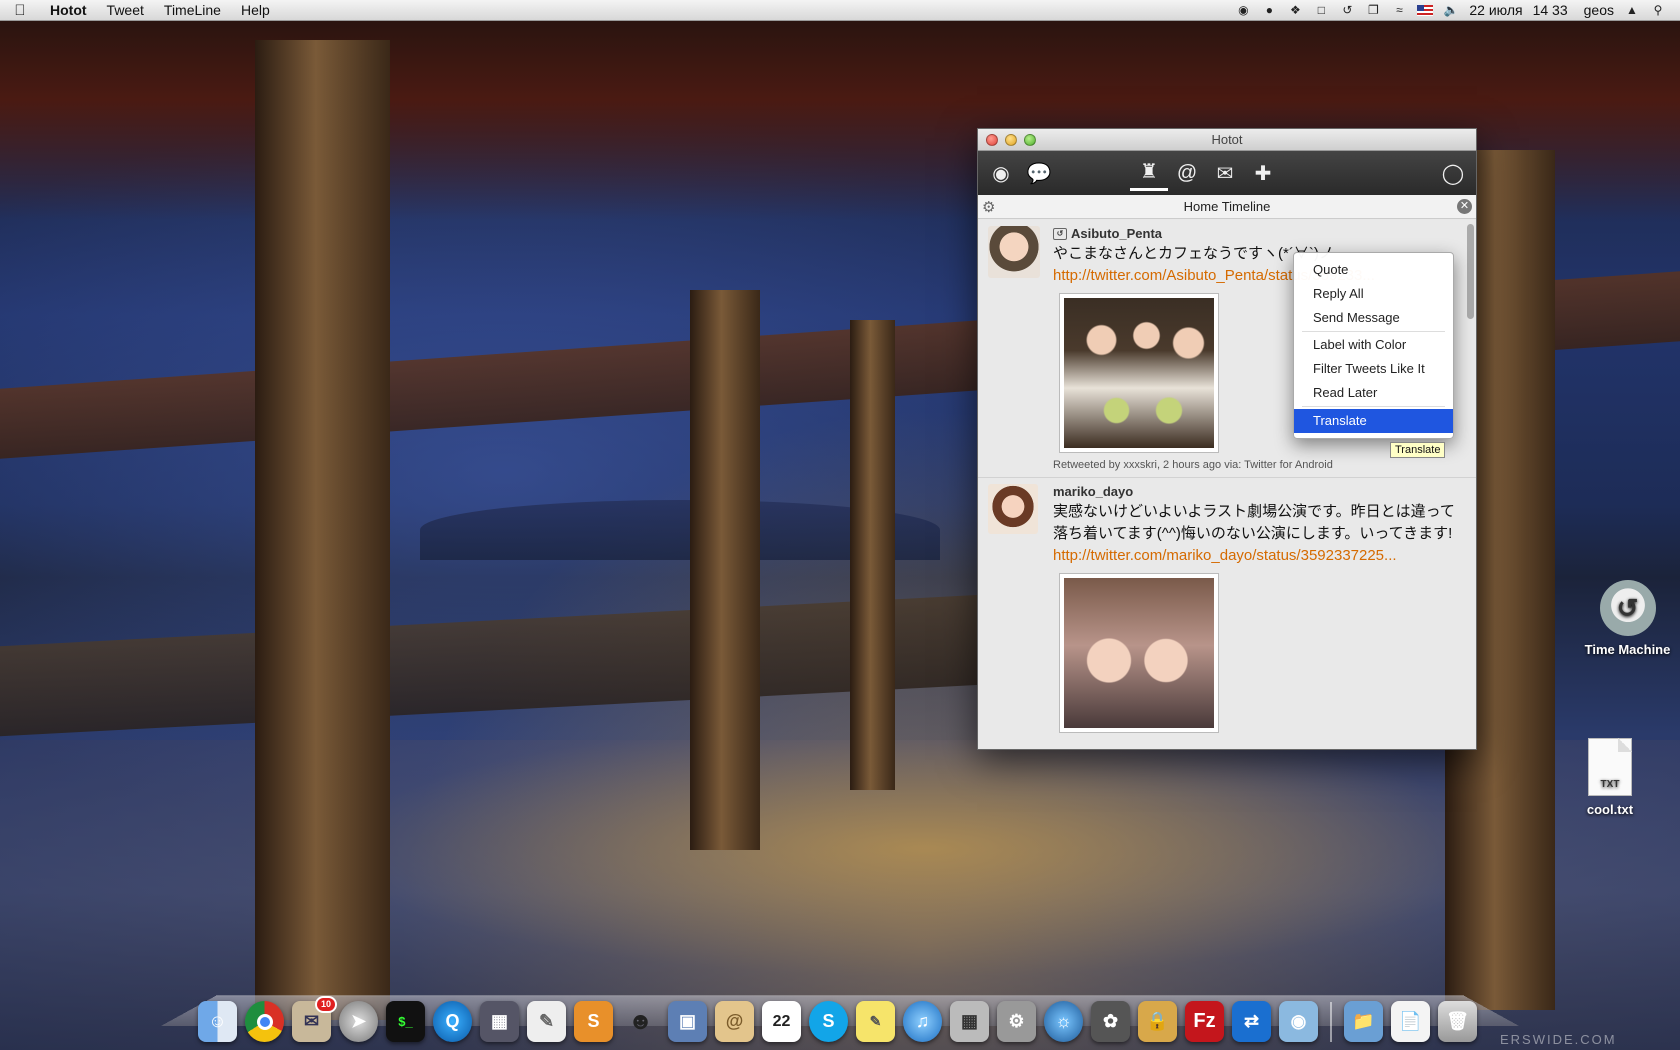 Image resolution: width=1680 pixels, height=1050 pixels. What do you see at coordinates (358, 1021) in the screenshot?
I see `launchpad-rocket-icon: ➤` at bounding box center [358, 1021].